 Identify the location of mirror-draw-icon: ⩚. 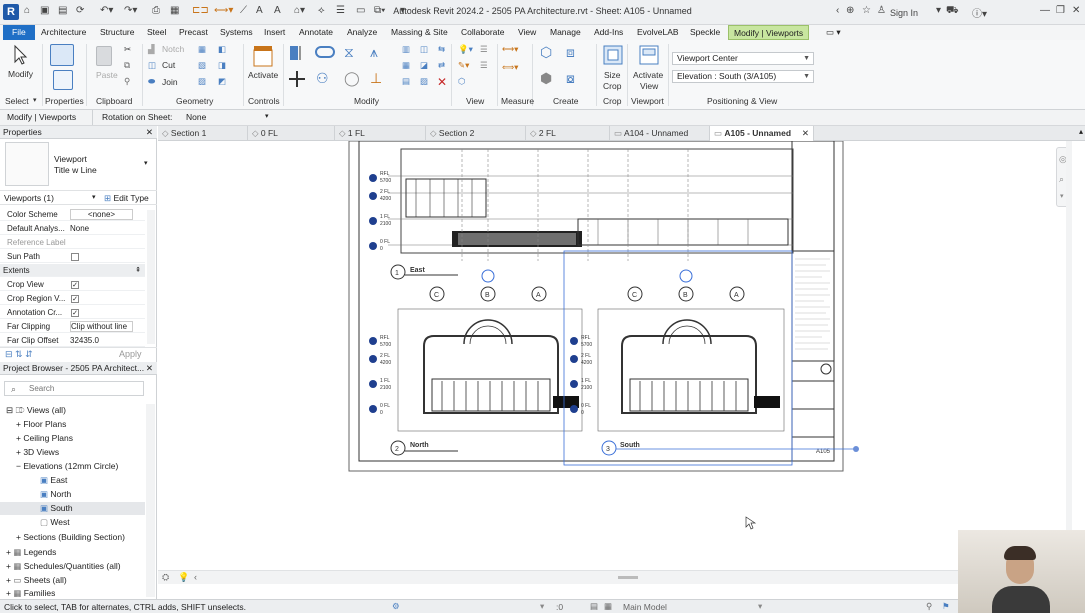
(374, 52).